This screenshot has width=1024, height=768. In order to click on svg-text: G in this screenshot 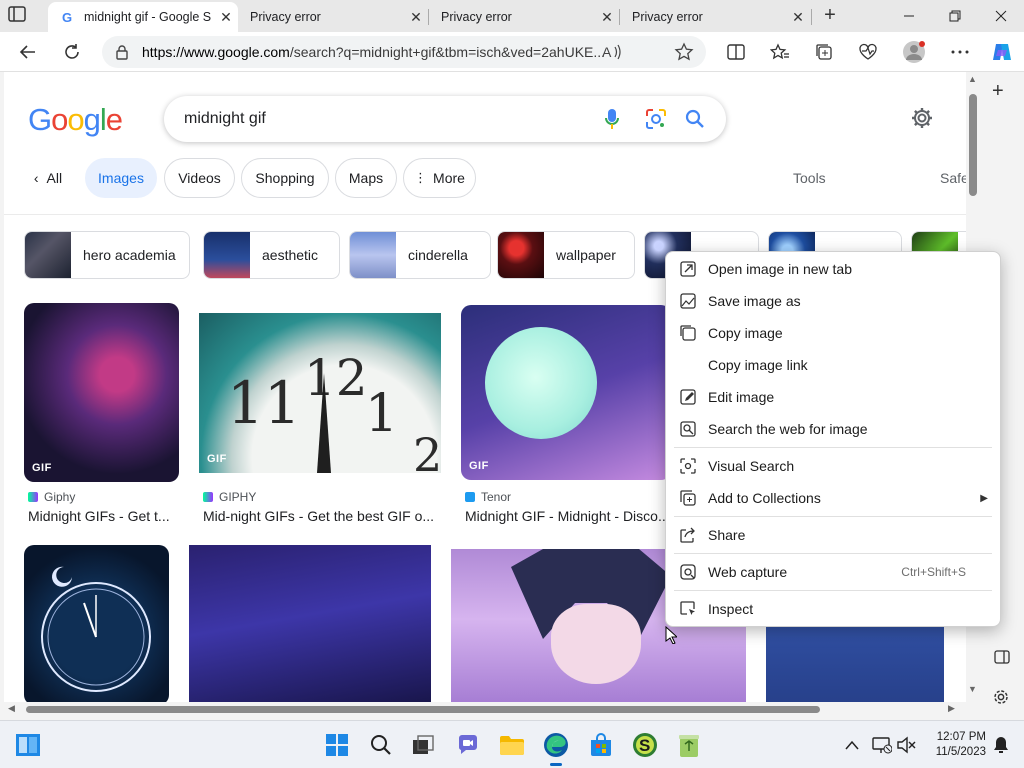, I will do `click(67, 17)`.